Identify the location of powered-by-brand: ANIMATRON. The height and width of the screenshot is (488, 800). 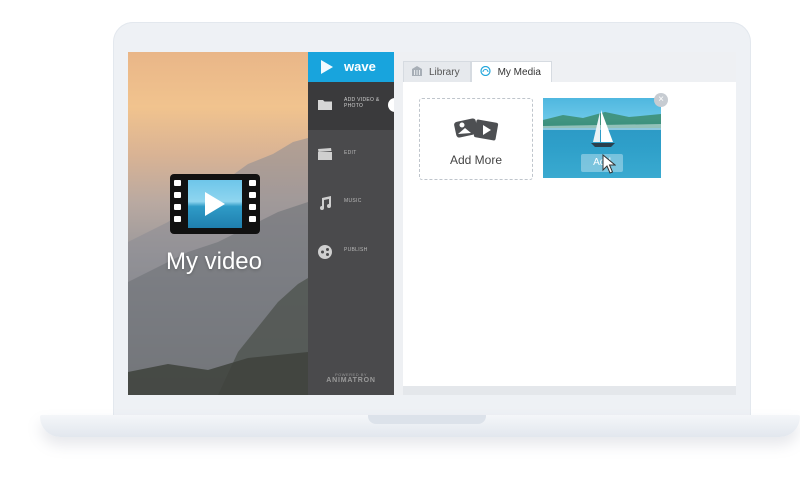
(351, 380).